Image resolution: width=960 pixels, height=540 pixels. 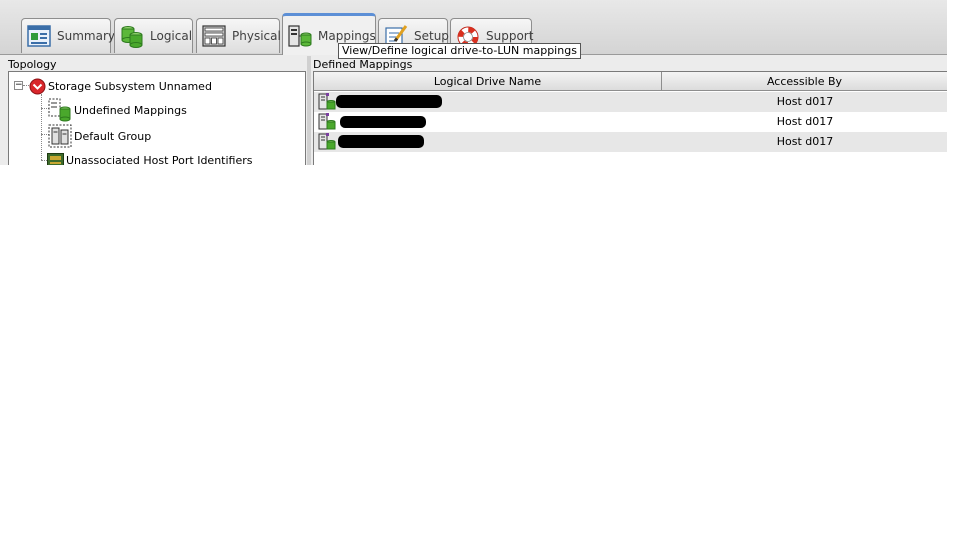 What do you see at coordinates (55, 159) in the screenshot?
I see `host-port-icon` at bounding box center [55, 159].